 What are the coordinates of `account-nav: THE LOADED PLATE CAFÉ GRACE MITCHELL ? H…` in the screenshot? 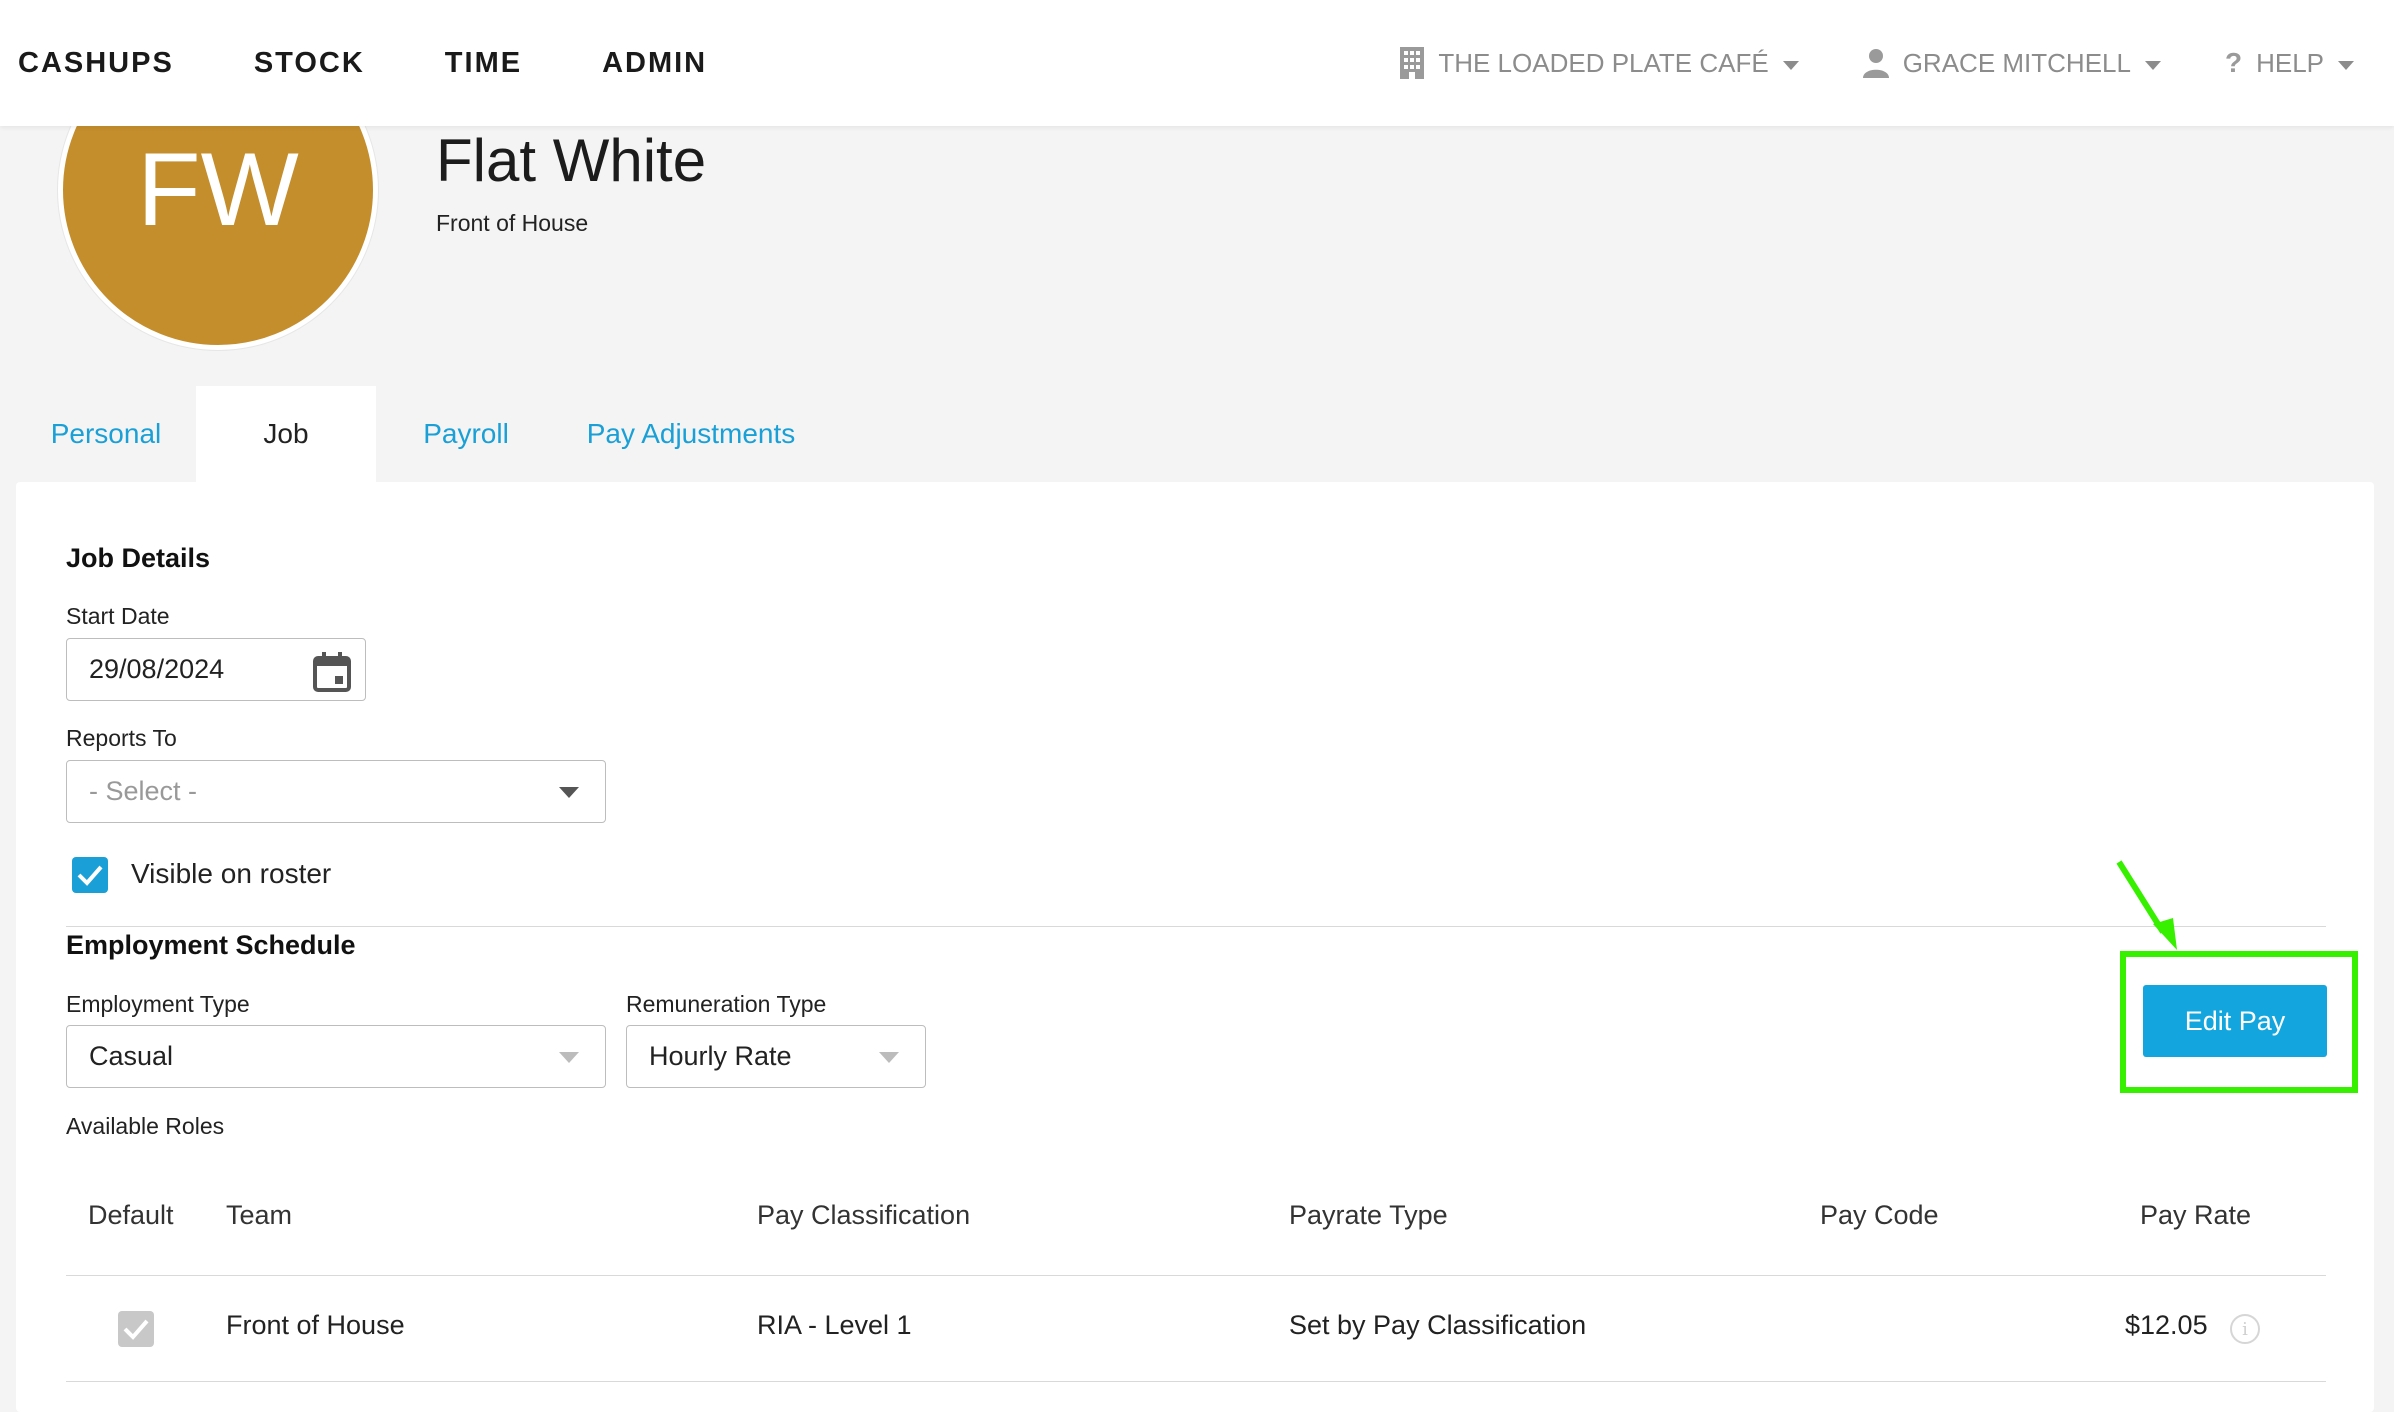 It's located at (1845, 63).